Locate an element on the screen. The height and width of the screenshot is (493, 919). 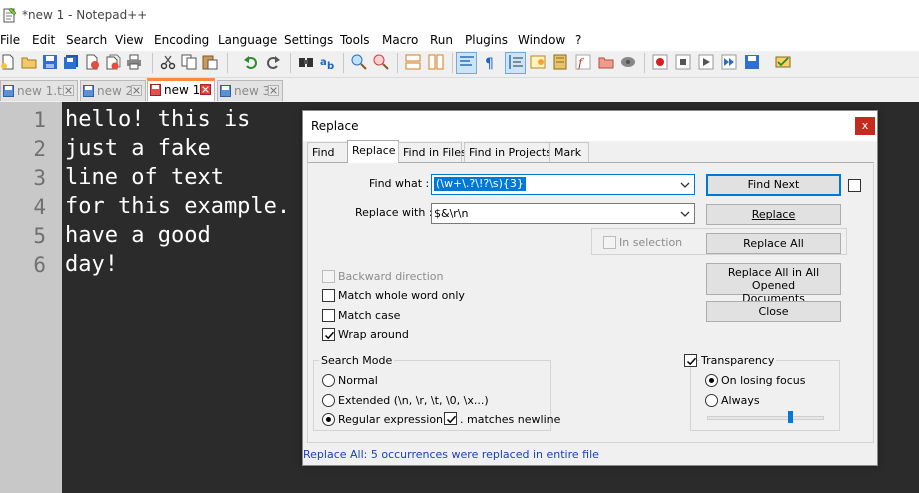
backward-direction-checkbox is located at coordinates (328, 276).